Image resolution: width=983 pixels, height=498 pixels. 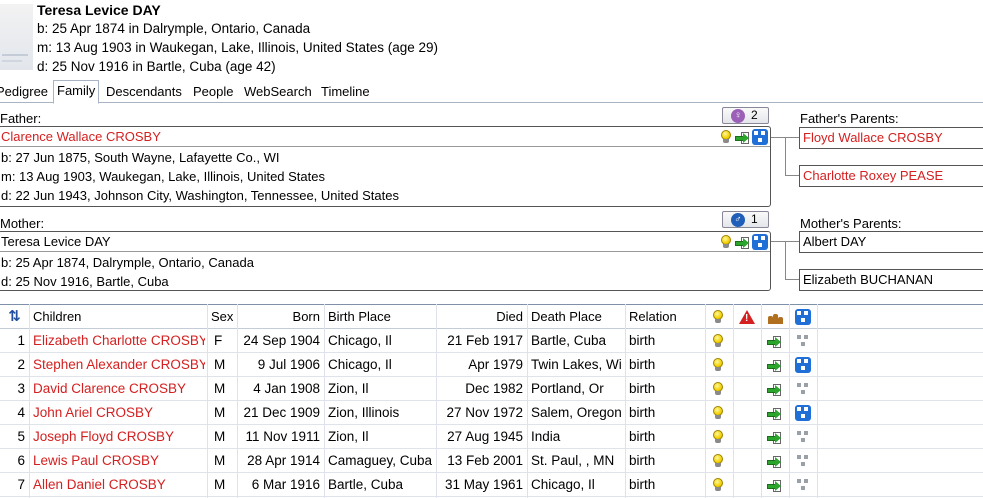 I want to click on child-died: 13 Feb 2001, so click(x=485, y=460).